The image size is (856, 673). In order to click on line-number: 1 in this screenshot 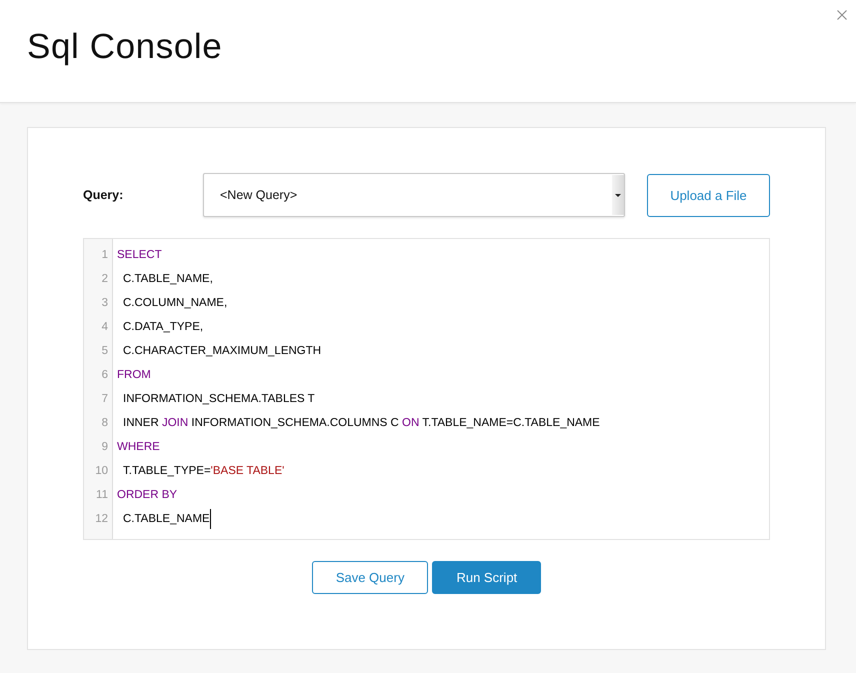, I will do `click(105, 255)`.